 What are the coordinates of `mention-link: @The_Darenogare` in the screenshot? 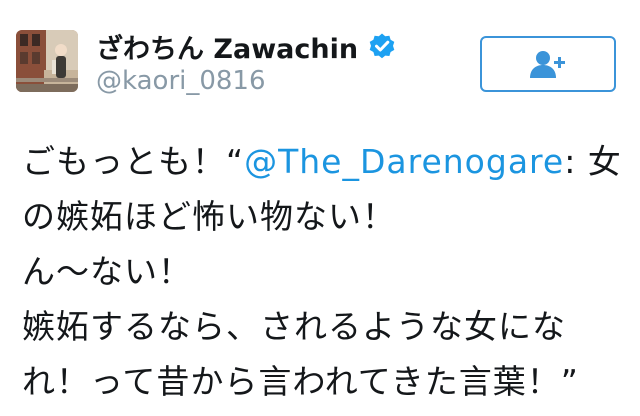 It's located at (404, 161).